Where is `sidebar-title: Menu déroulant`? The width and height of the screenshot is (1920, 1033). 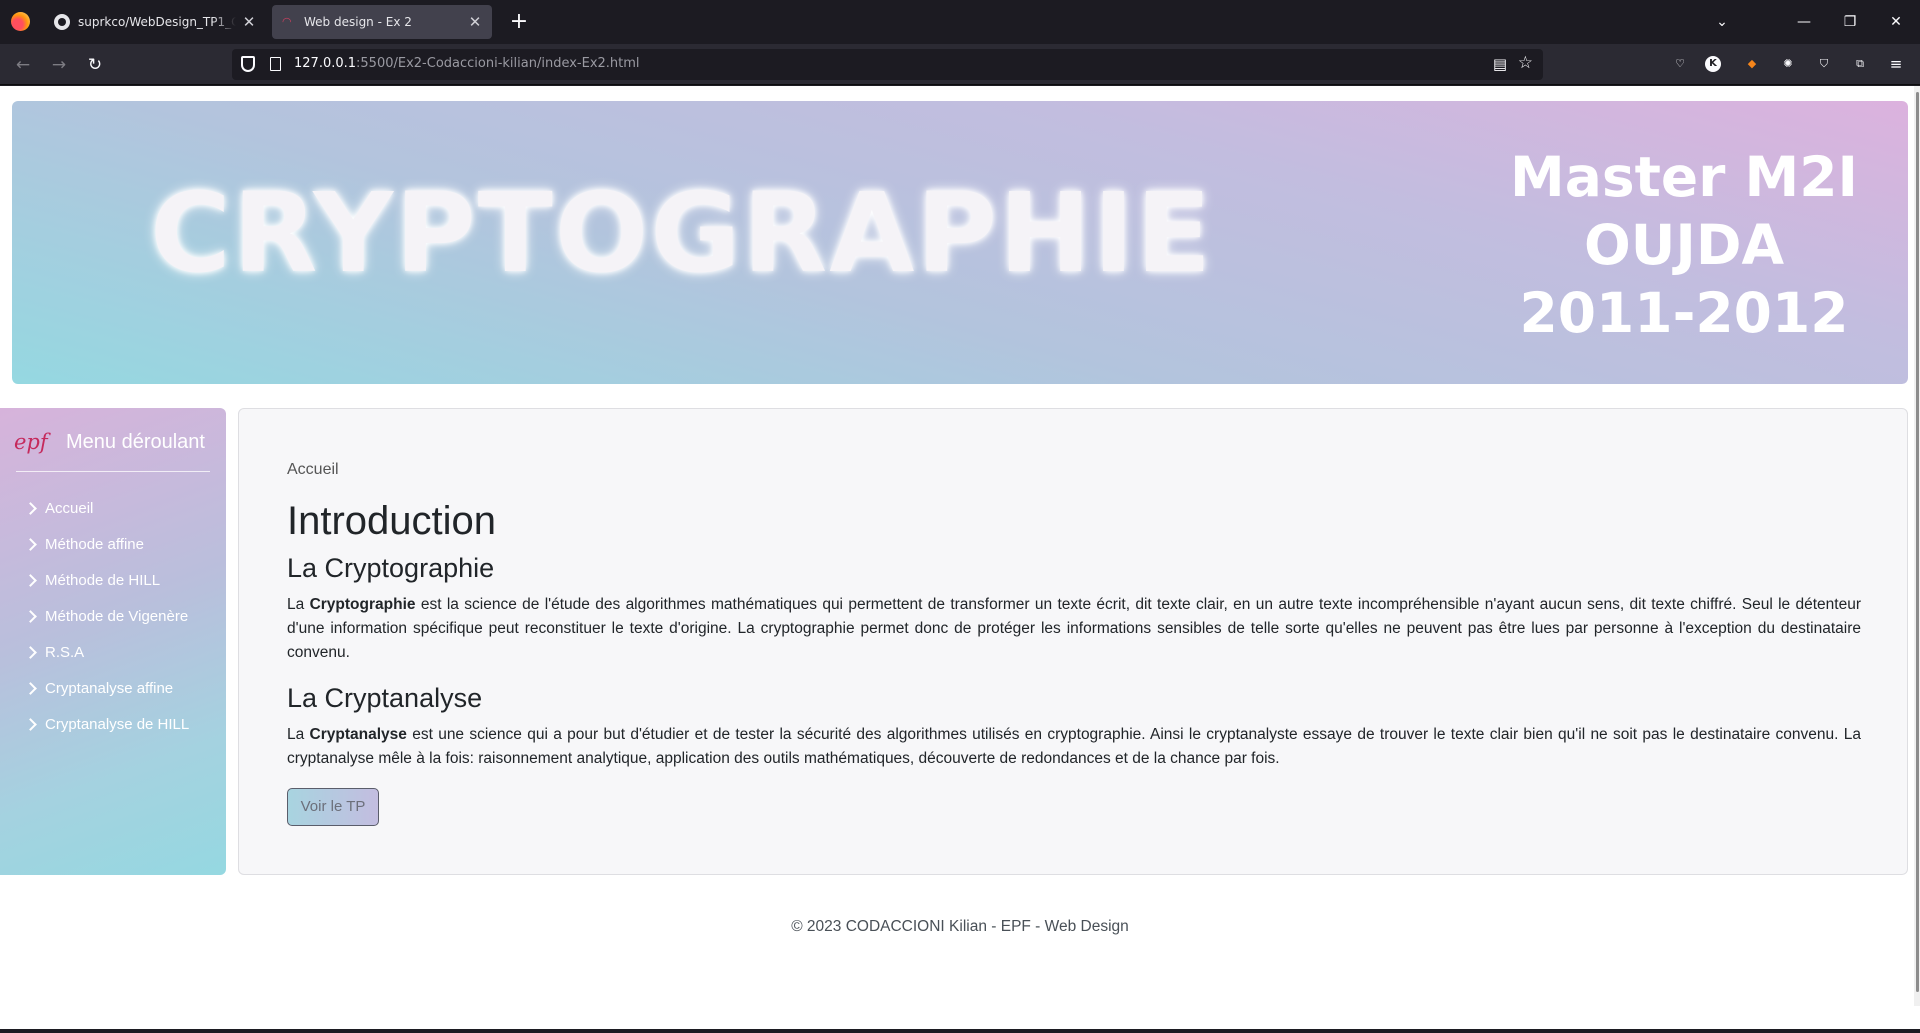 sidebar-title: Menu déroulant is located at coordinates (135, 441).